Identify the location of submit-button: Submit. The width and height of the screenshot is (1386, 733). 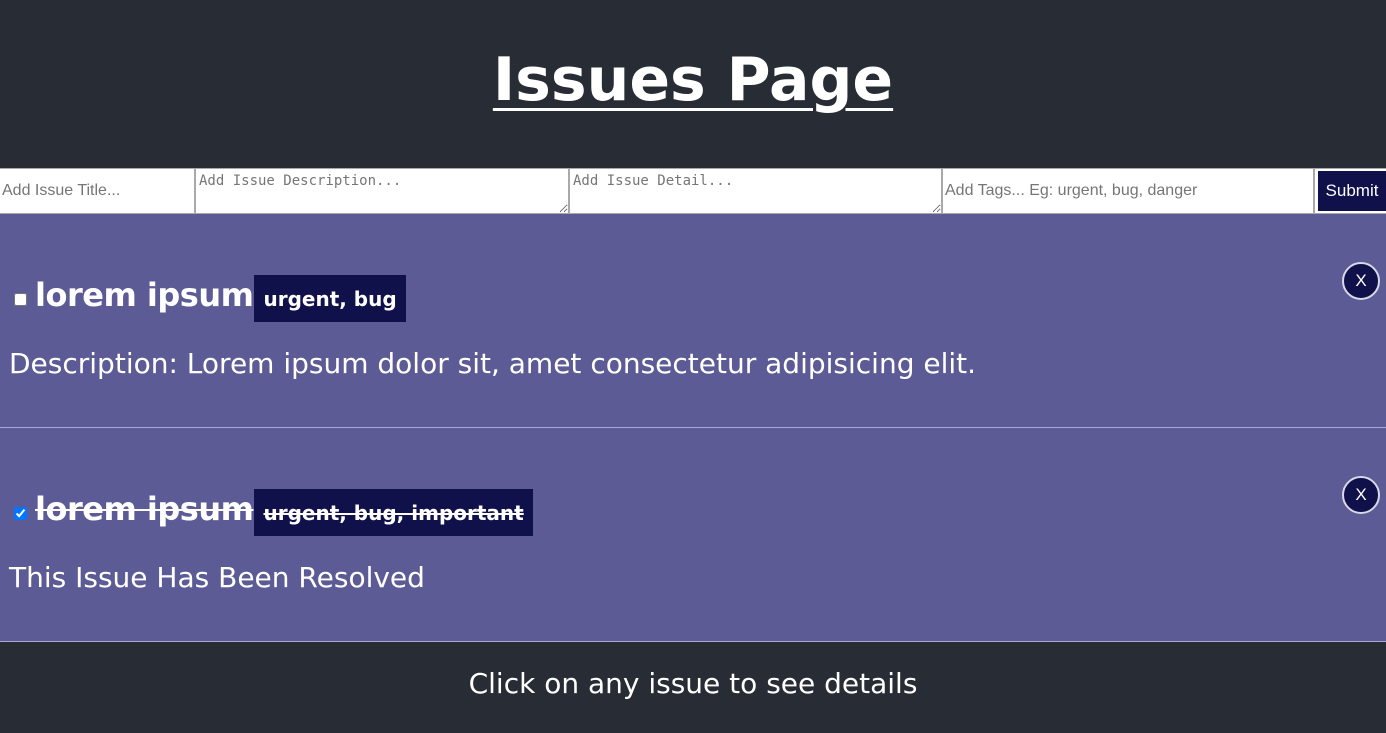
(1352, 191).